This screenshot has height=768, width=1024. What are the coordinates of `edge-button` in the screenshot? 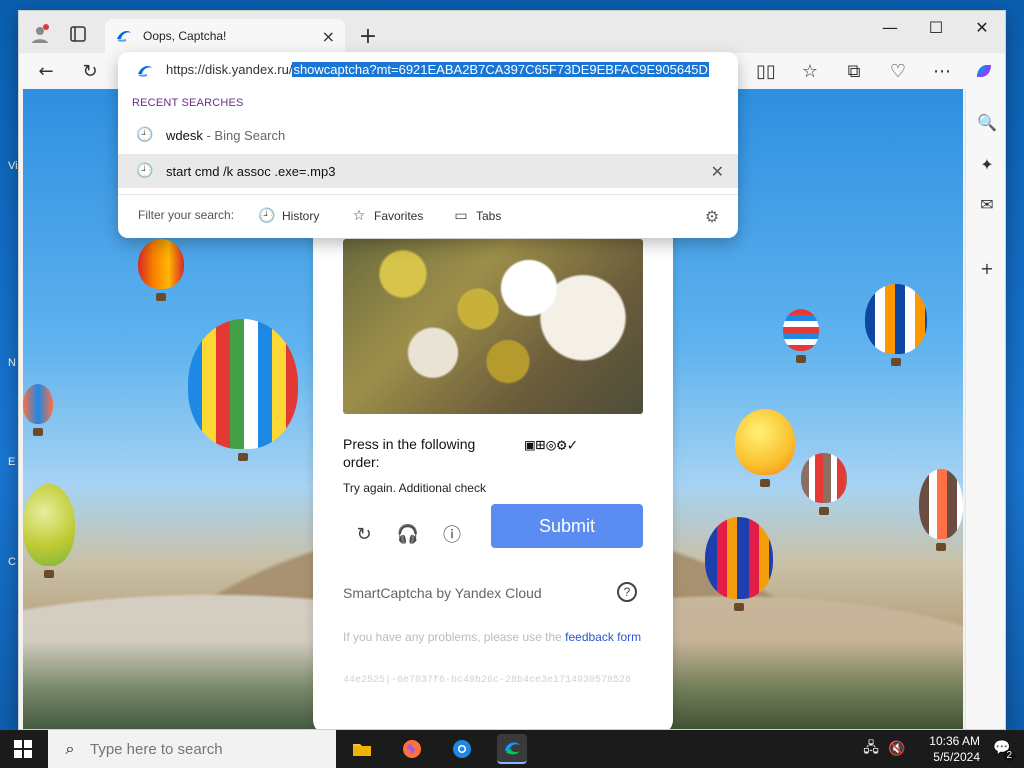 It's located at (512, 749).